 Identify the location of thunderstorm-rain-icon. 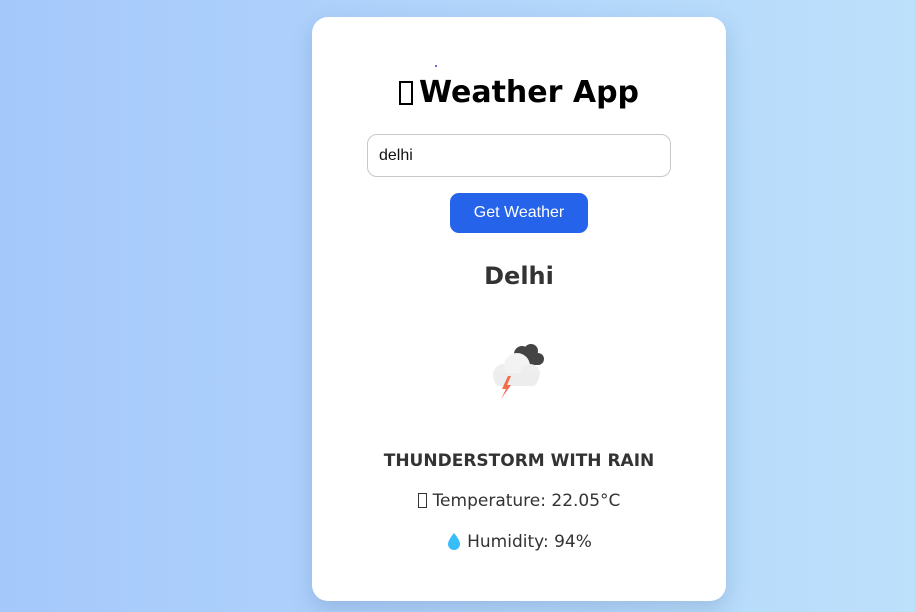
(518, 371).